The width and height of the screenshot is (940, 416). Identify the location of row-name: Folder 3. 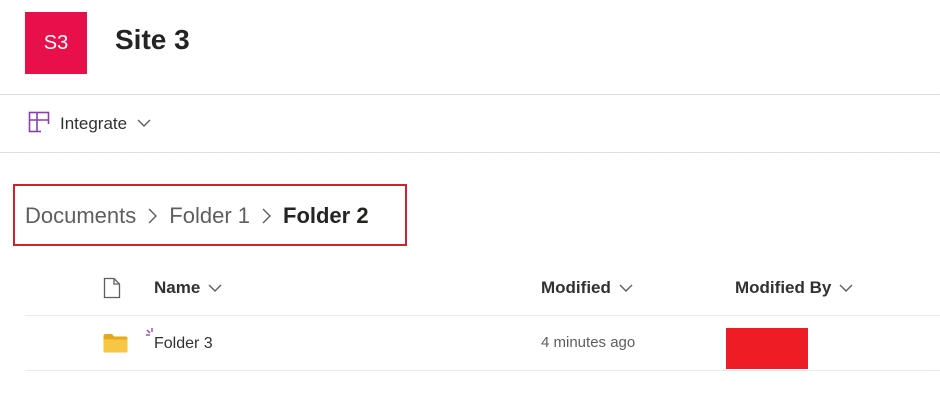
(183, 344).